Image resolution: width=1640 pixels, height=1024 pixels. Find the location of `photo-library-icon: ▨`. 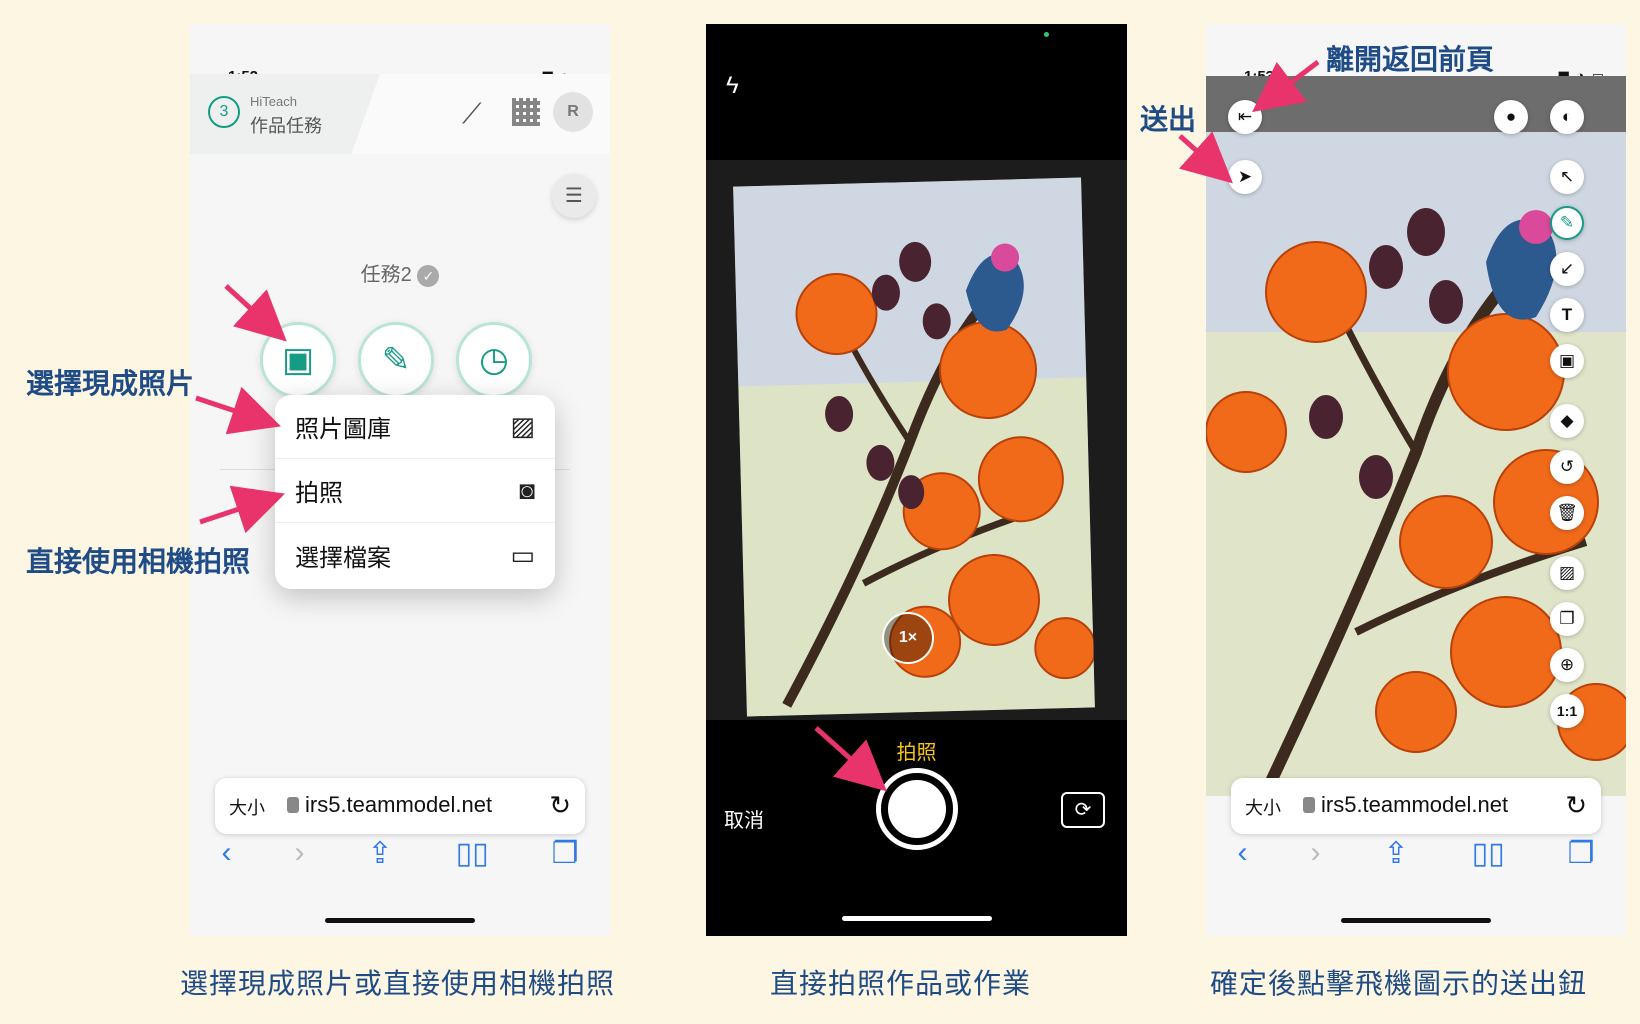

photo-library-icon: ▨ is located at coordinates (522, 426).